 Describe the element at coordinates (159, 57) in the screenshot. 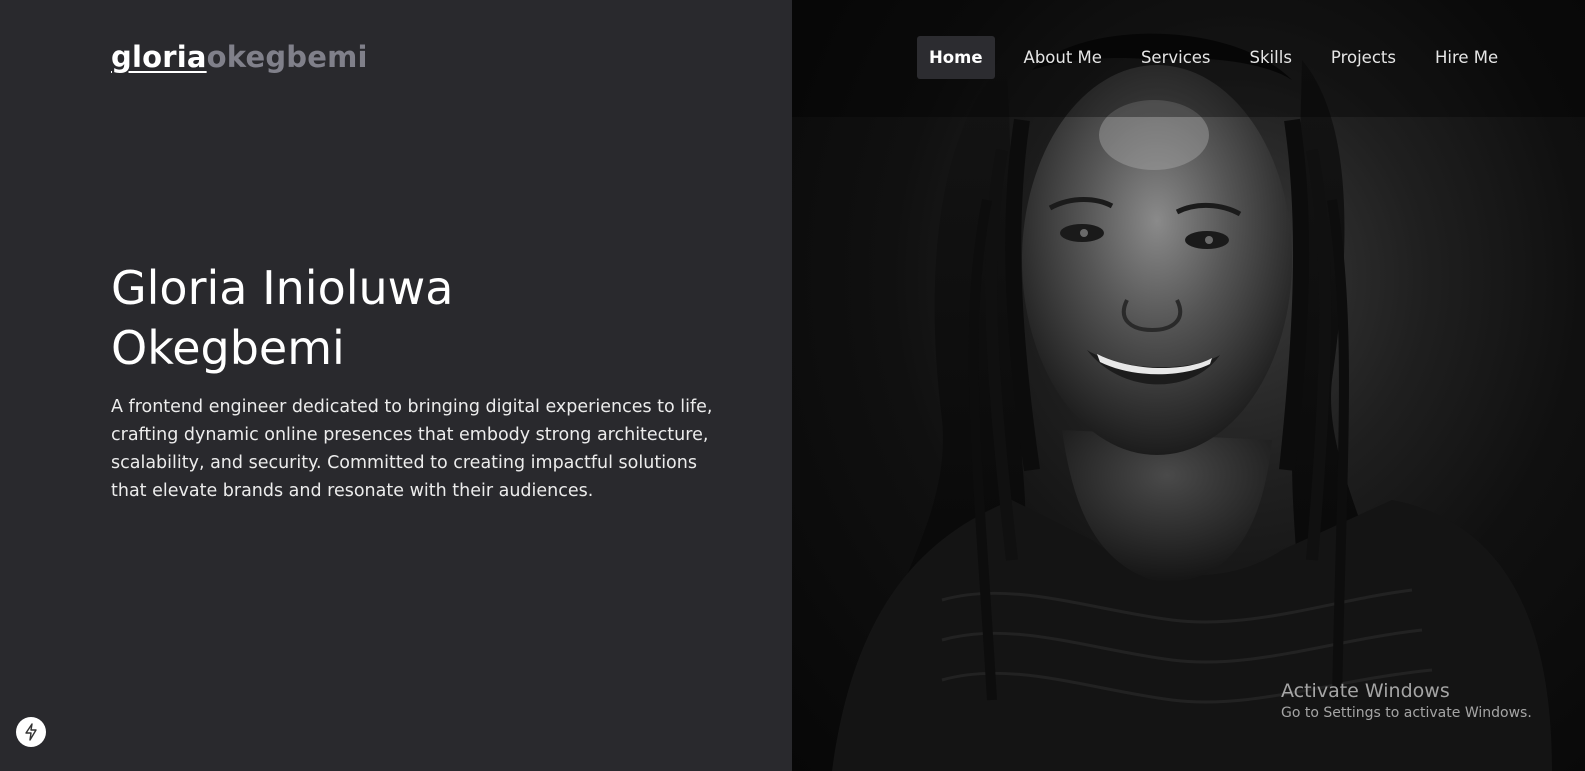

I see `logo-first-name: gloria` at that location.